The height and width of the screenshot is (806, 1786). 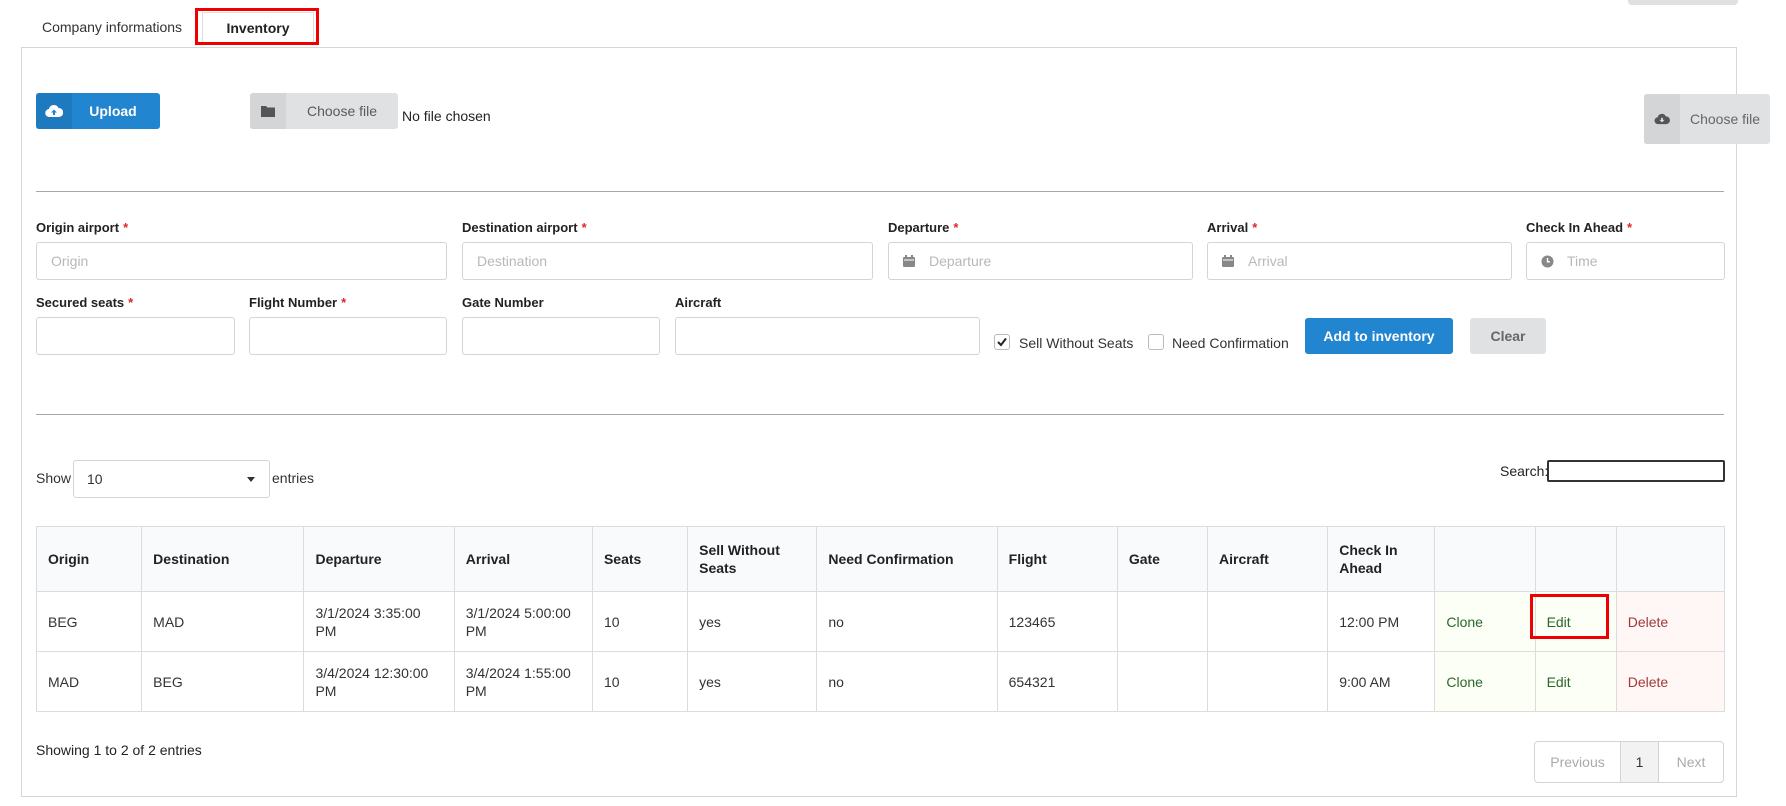 I want to click on cell-checkin: 9:00 AM, so click(x=1381, y=681).